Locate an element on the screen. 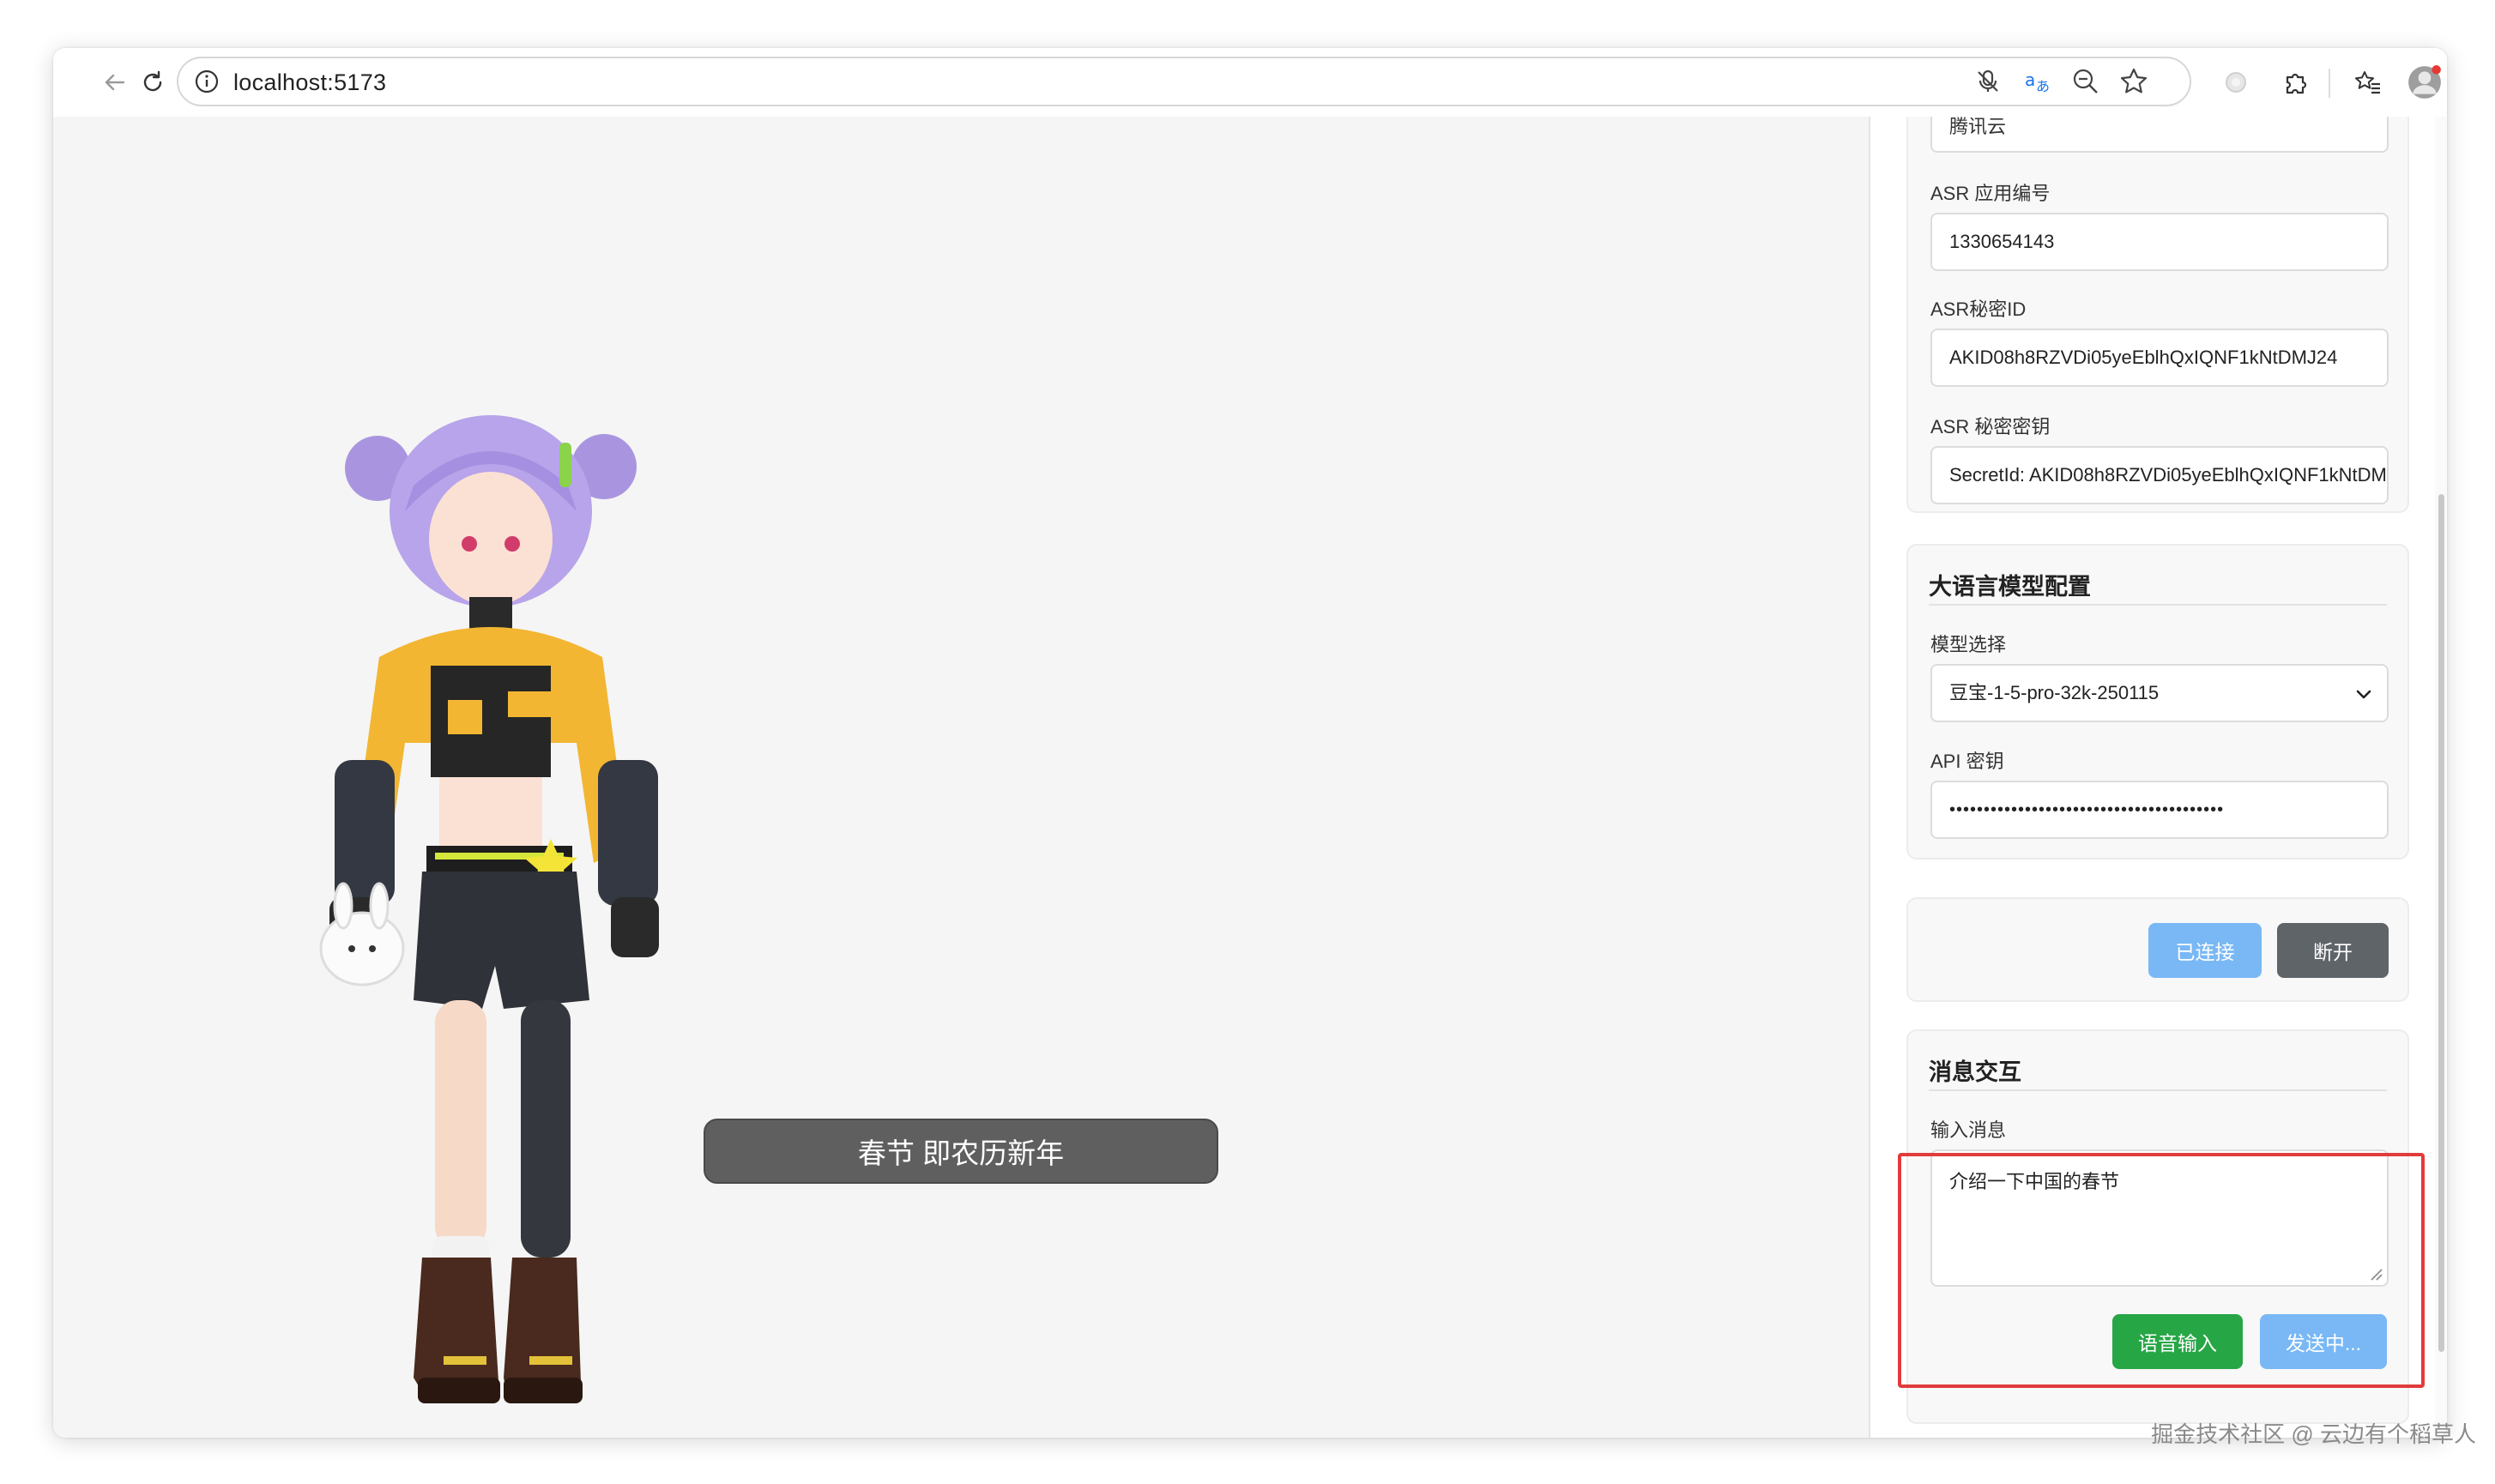 This screenshot has height=1484, width=2495. connection-card: 已连接 断开 is located at coordinates (2157, 949).